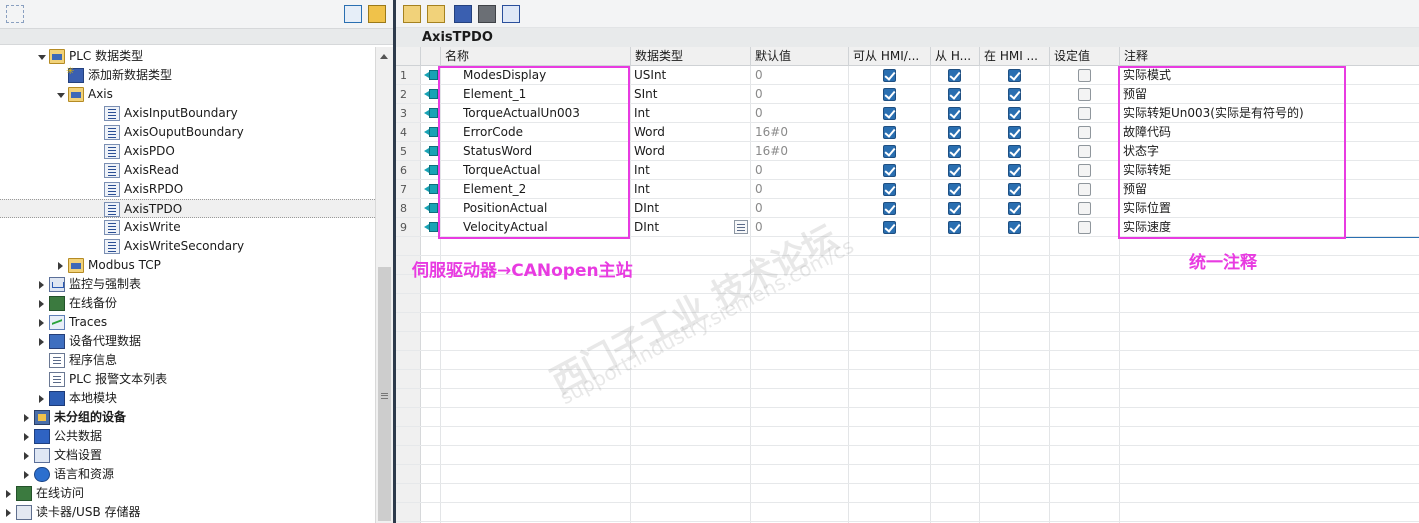 The width and height of the screenshot is (1419, 523). Describe the element at coordinates (187, 360) in the screenshot. I see `tree-item: 程序信息` at that location.